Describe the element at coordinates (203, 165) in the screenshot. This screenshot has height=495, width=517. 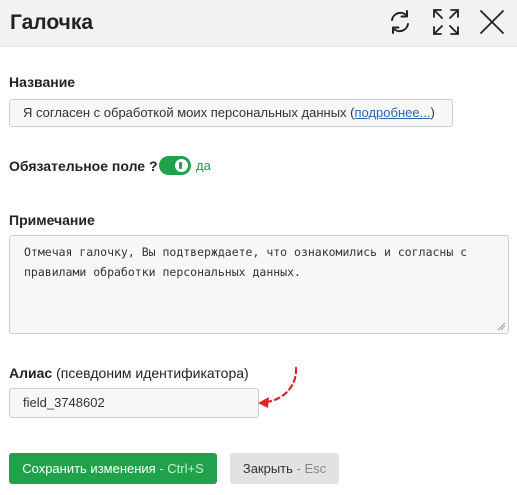
I see `required-state-text: да` at that location.